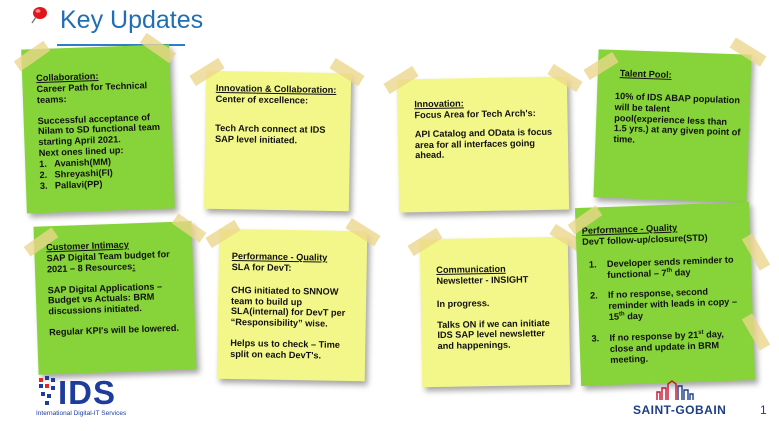  What do you see at coordinates (675, 390) in the screenshot?
I see `saint-gobain-logo-icon` at bounding box center [675, 390].